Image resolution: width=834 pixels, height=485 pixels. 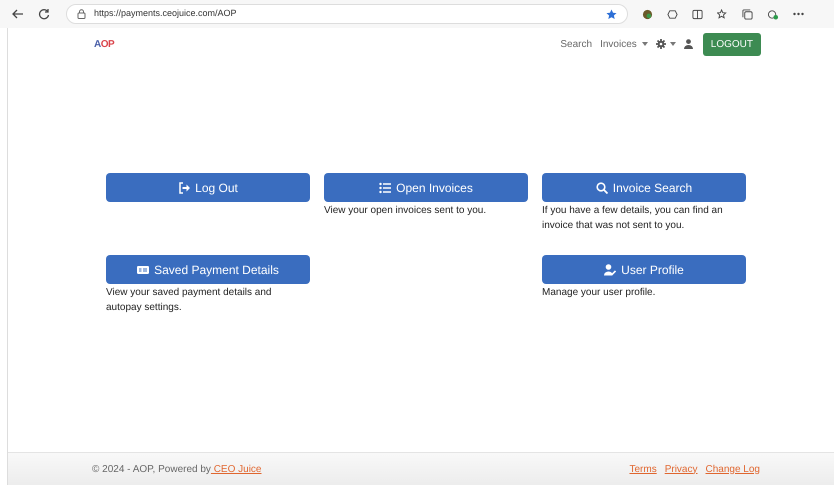 What do you see at coordinates (104, 44) in the screenshot?
I see `logo: AOP` at bounding box center [104, 44].